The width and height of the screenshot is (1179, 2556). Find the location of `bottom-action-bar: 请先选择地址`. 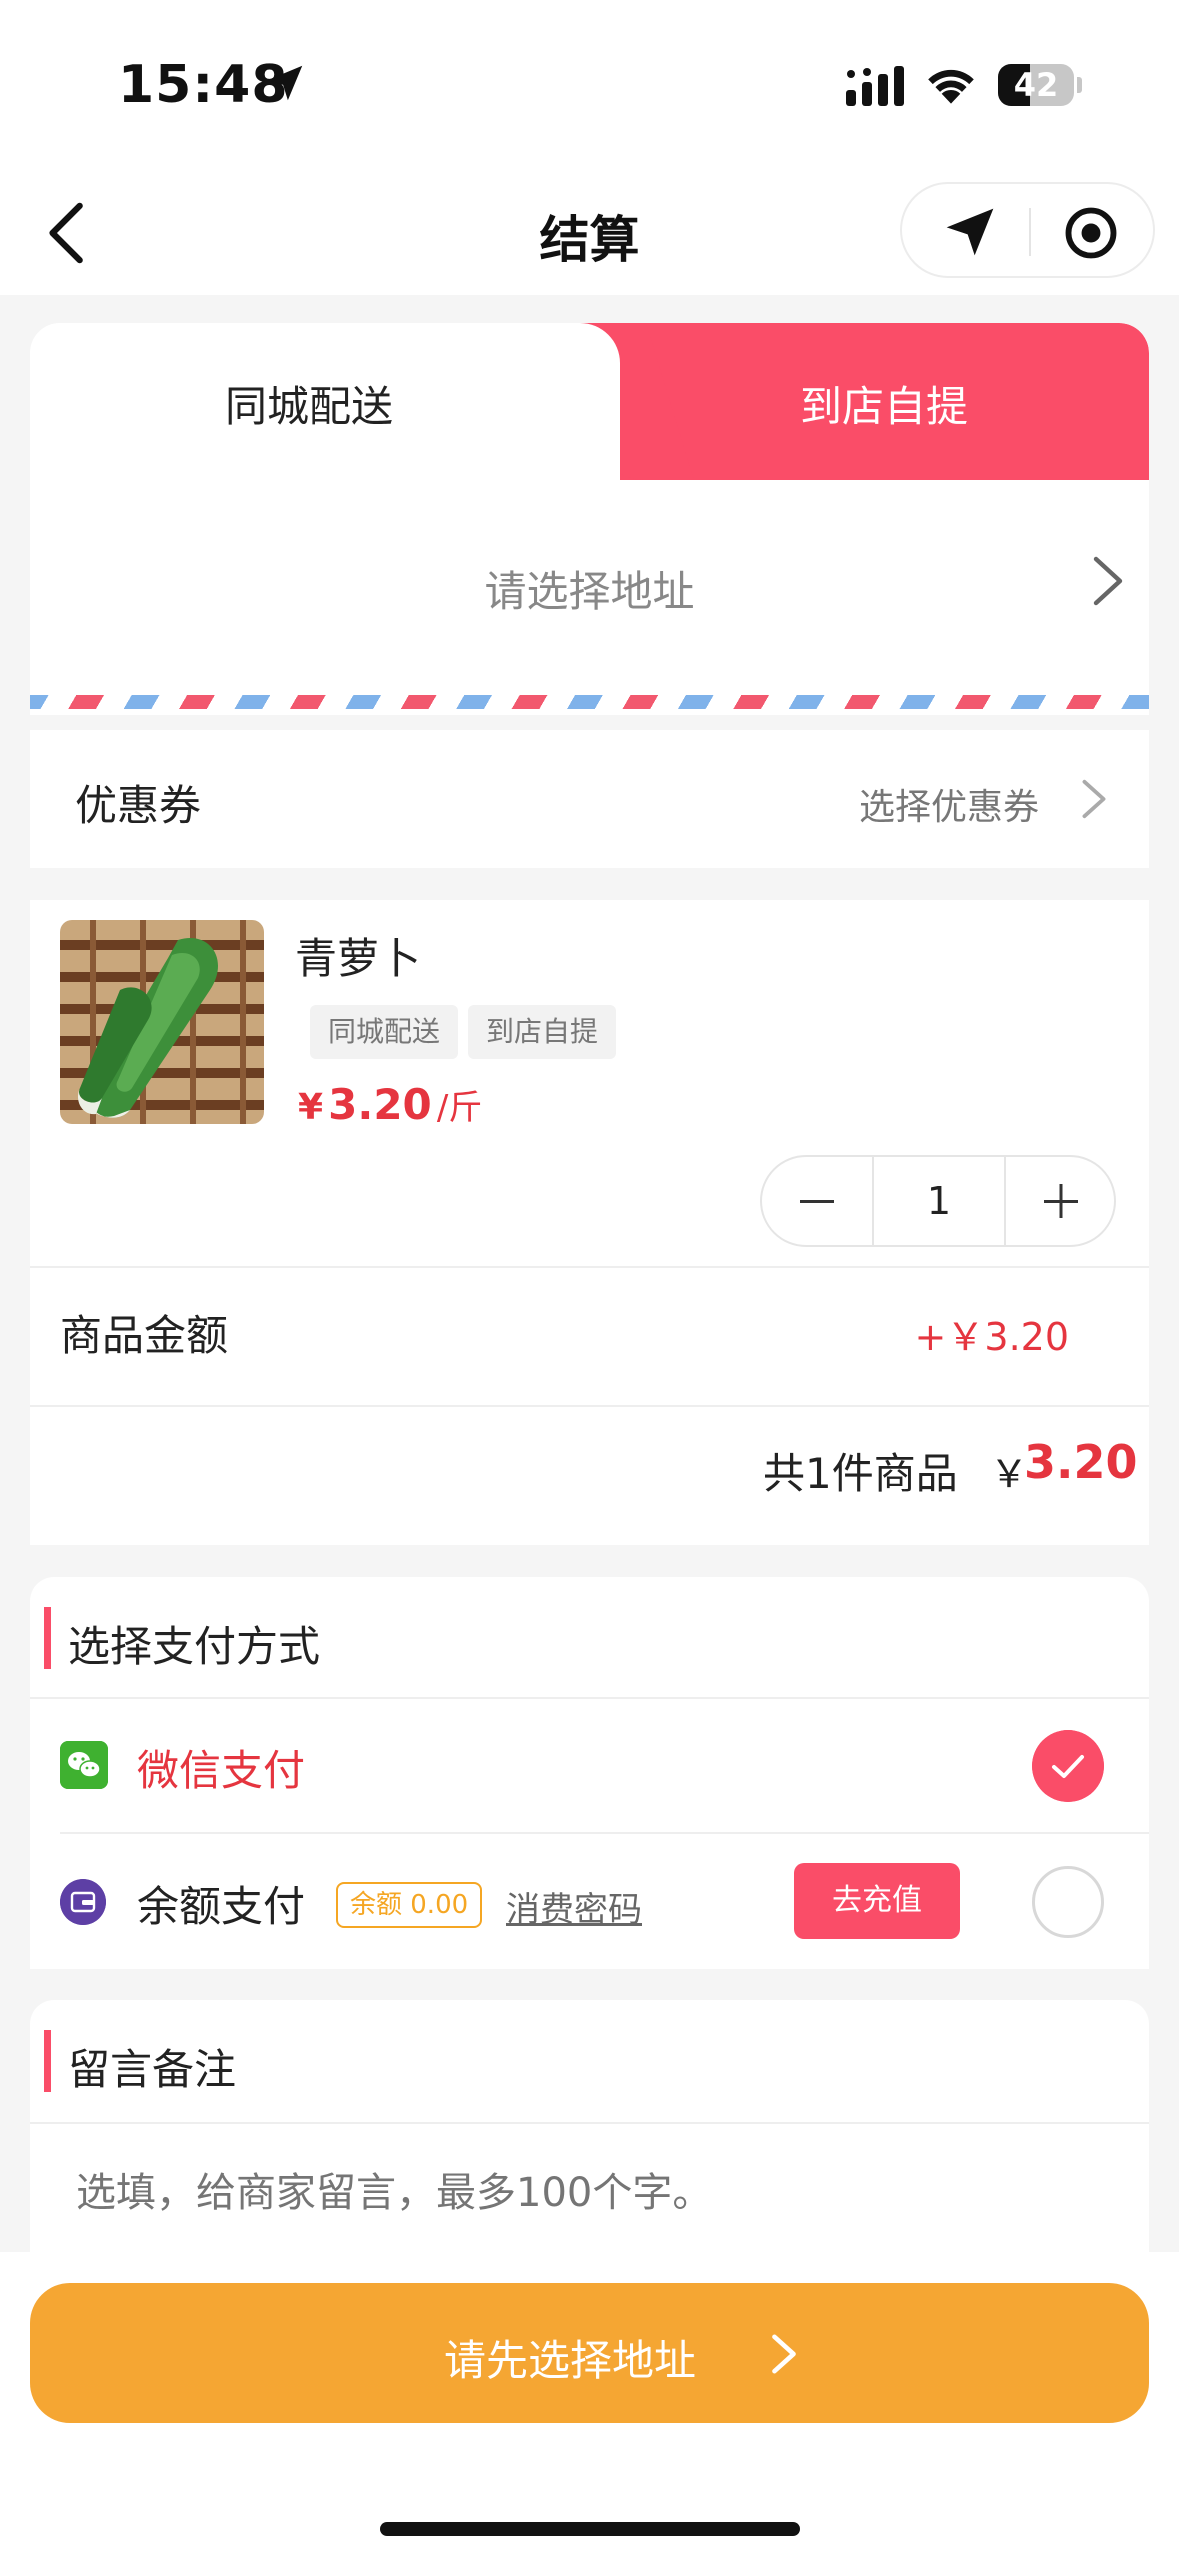

bottom-action-bar: 请先选择地址 is located at coordinates (589, 2404).